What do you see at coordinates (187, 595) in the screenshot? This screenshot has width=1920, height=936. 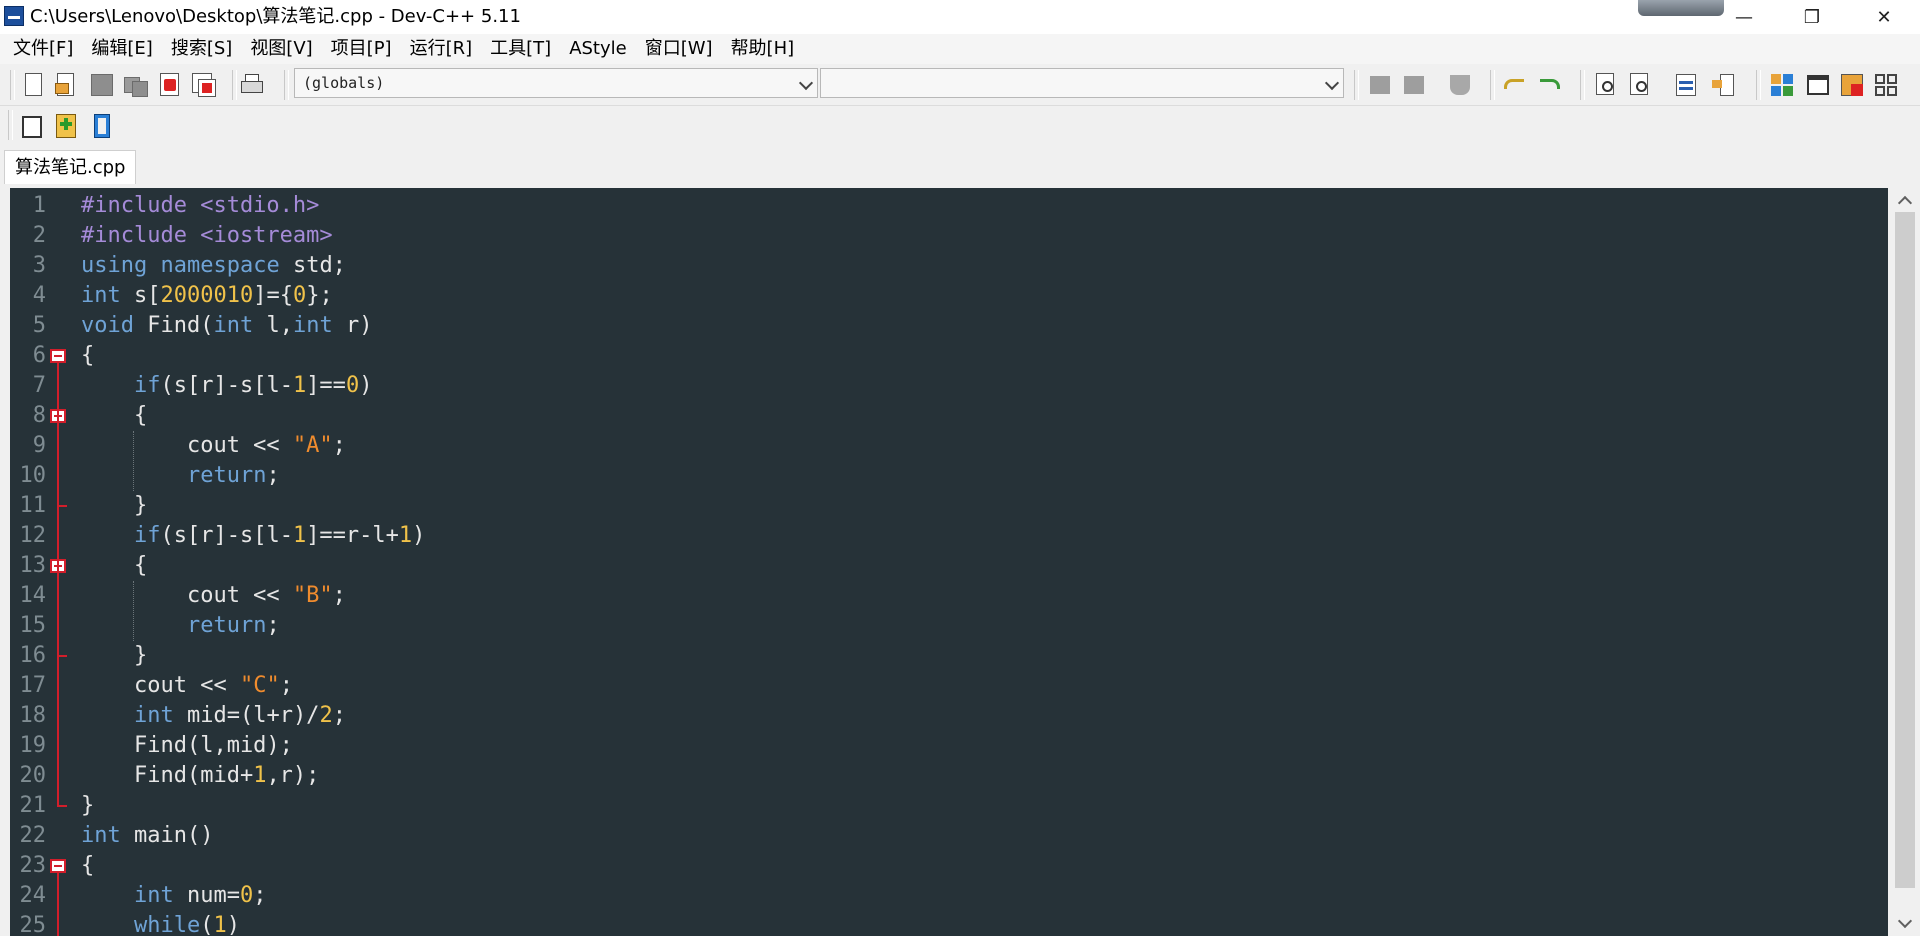 I see `code-token: cout <<` at bounding box center [187, 595].